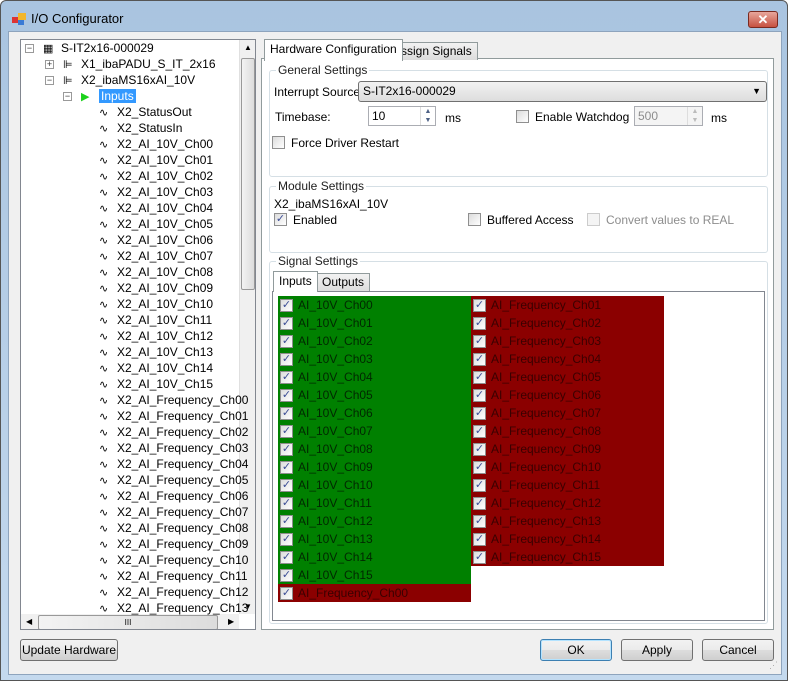  Describe the element at coordinates (156, 176) in the screenshot. I see `tree-item-signal: ∿ X2_AI_10V_Ch02` at that location.